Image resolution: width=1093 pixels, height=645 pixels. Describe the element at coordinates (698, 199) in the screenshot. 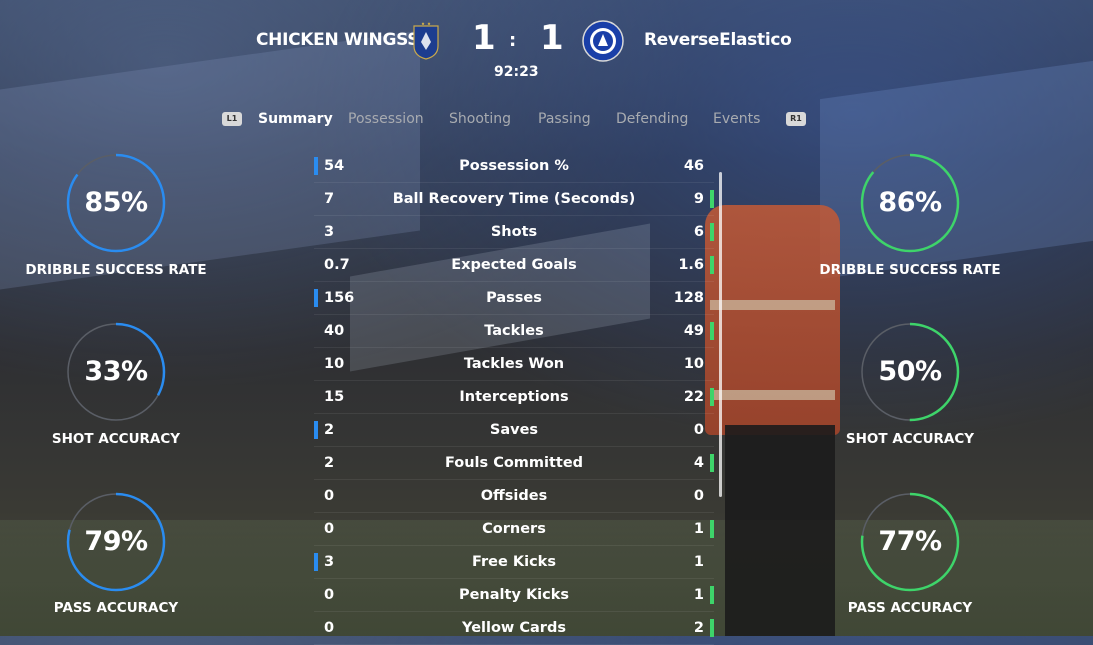

I see `away-stat-value: 9` at that location.